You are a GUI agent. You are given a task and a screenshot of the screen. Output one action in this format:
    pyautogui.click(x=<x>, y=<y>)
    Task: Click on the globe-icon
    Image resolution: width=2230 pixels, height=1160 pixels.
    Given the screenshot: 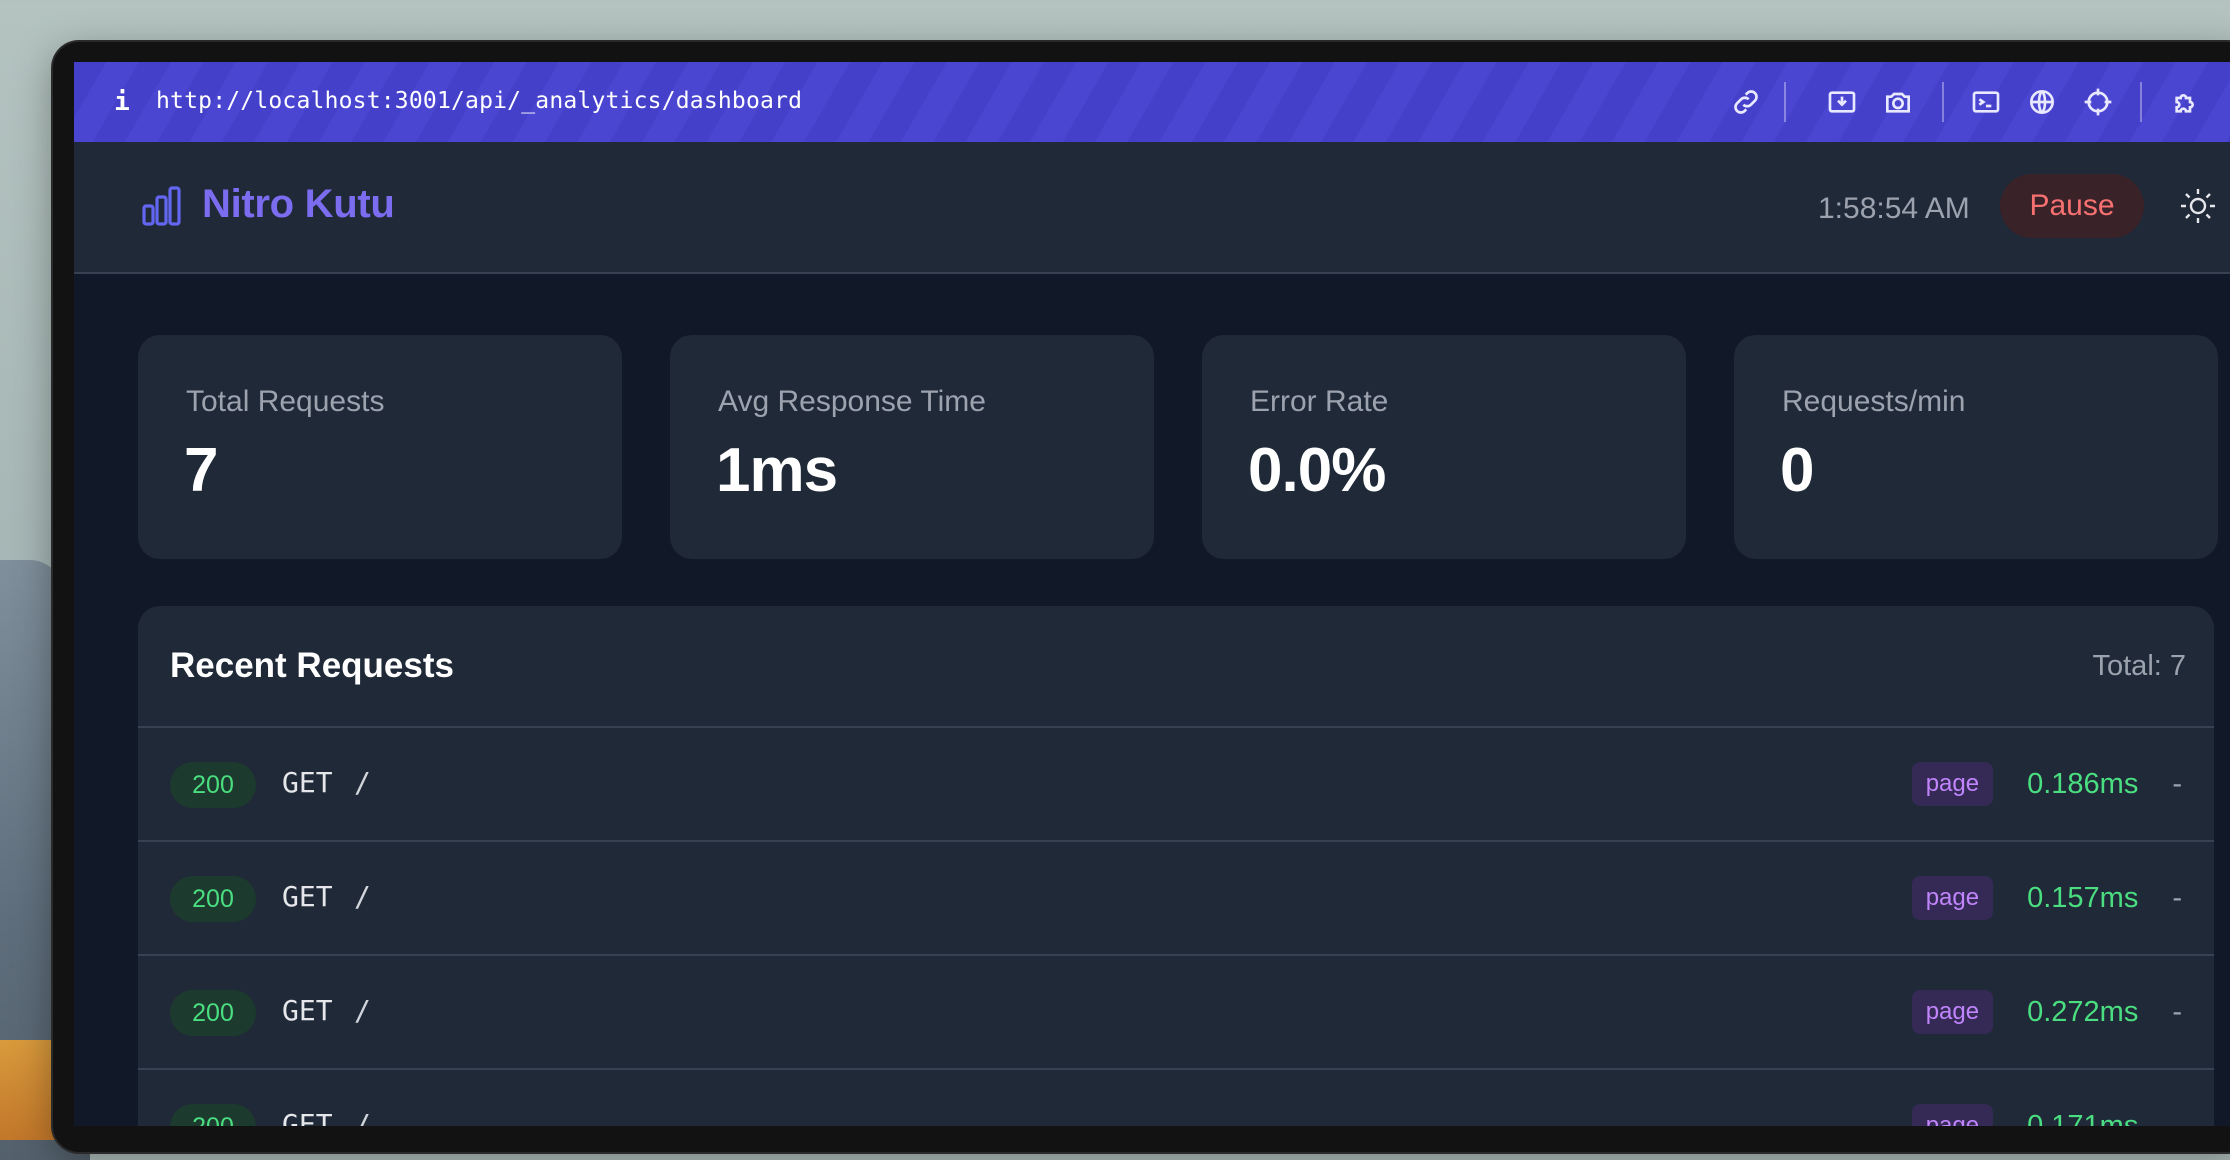 What is the action you would take?
    pyautogui.click(x=2042, y=102)
    